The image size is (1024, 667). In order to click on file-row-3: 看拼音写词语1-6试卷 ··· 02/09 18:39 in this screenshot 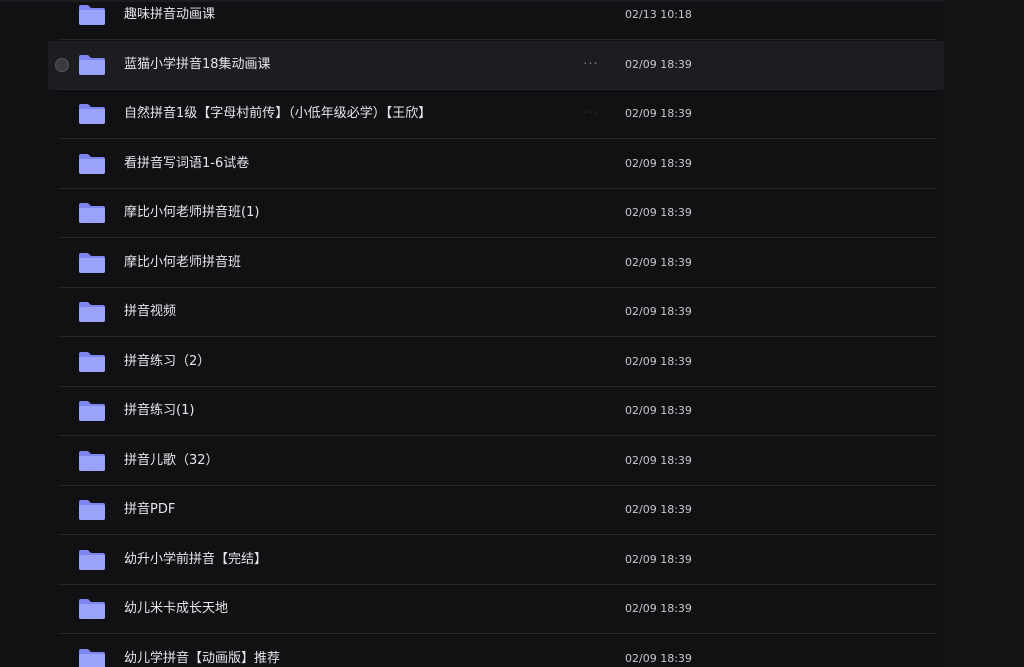, I will do `click(512, 164)`.